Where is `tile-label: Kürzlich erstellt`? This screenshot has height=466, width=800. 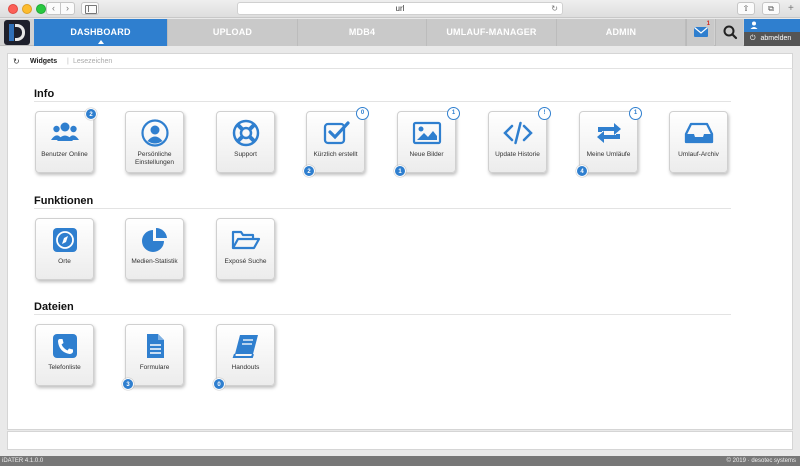 tile-label: Kürzlich erstellt is located at coordinates (335, 154).